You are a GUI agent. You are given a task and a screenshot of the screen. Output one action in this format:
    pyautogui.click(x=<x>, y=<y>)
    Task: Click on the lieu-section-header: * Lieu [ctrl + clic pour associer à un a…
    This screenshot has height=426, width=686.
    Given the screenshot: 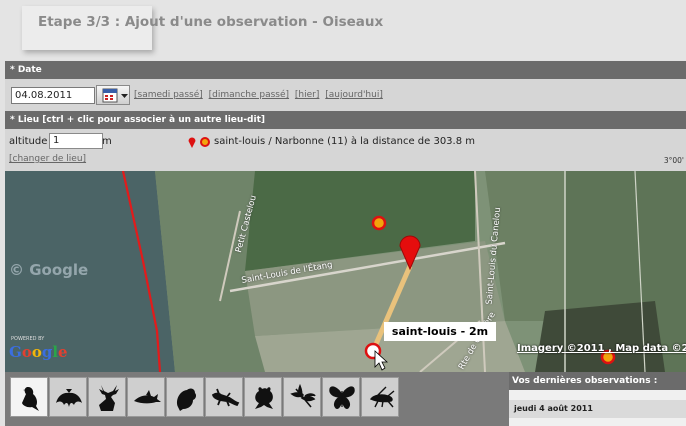 What is the action you would take?
    pyautogui.click(x=345, y=120)
    